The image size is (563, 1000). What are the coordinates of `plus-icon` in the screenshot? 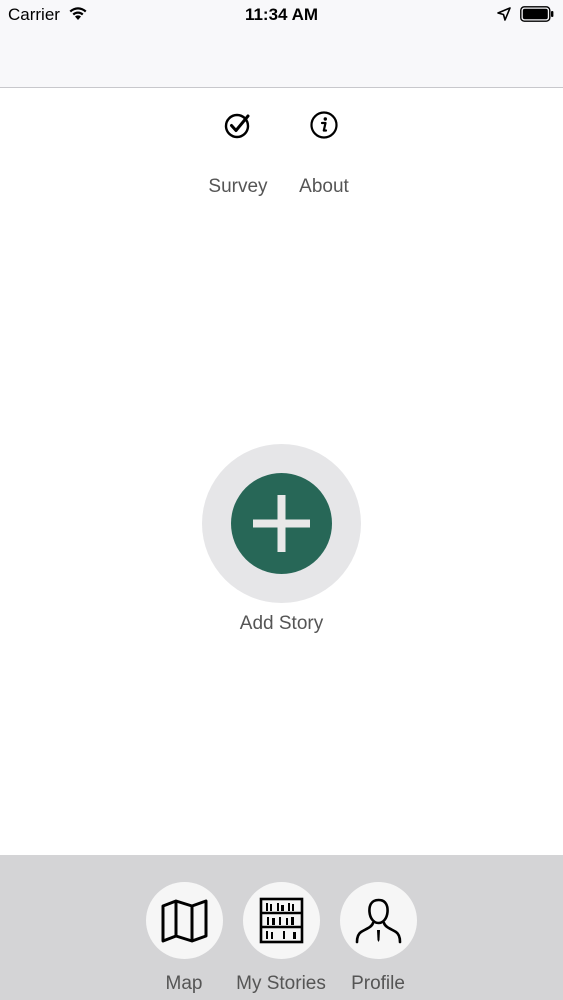 It's located at (281, 523).